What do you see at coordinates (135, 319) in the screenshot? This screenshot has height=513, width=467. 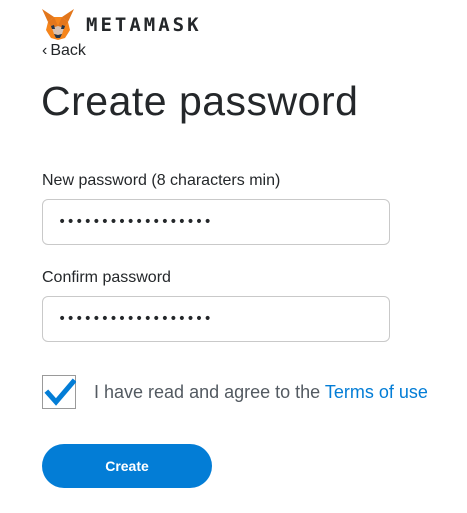 I see `confirm-password-value: ••••••••••••••••••` at bounding box center [135, 319].